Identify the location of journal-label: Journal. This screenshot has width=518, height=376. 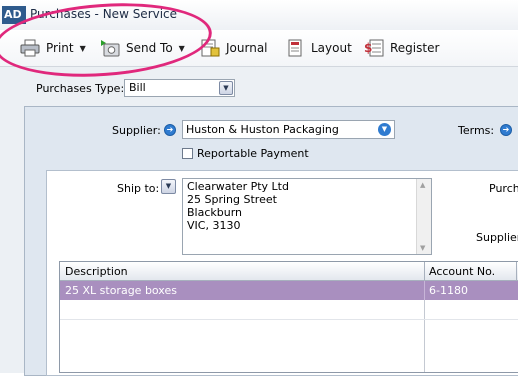
(247, 48).